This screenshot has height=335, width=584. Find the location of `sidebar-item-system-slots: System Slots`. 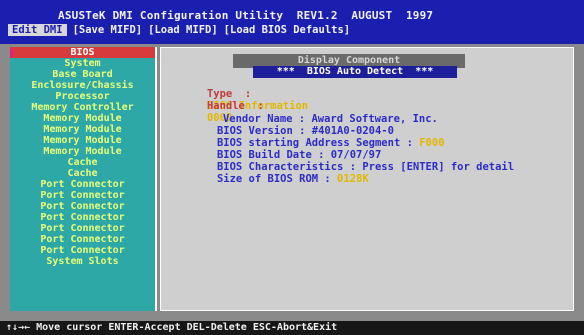

sidebar-item-system-slots: System Slots is located at coordinates (82, 261).